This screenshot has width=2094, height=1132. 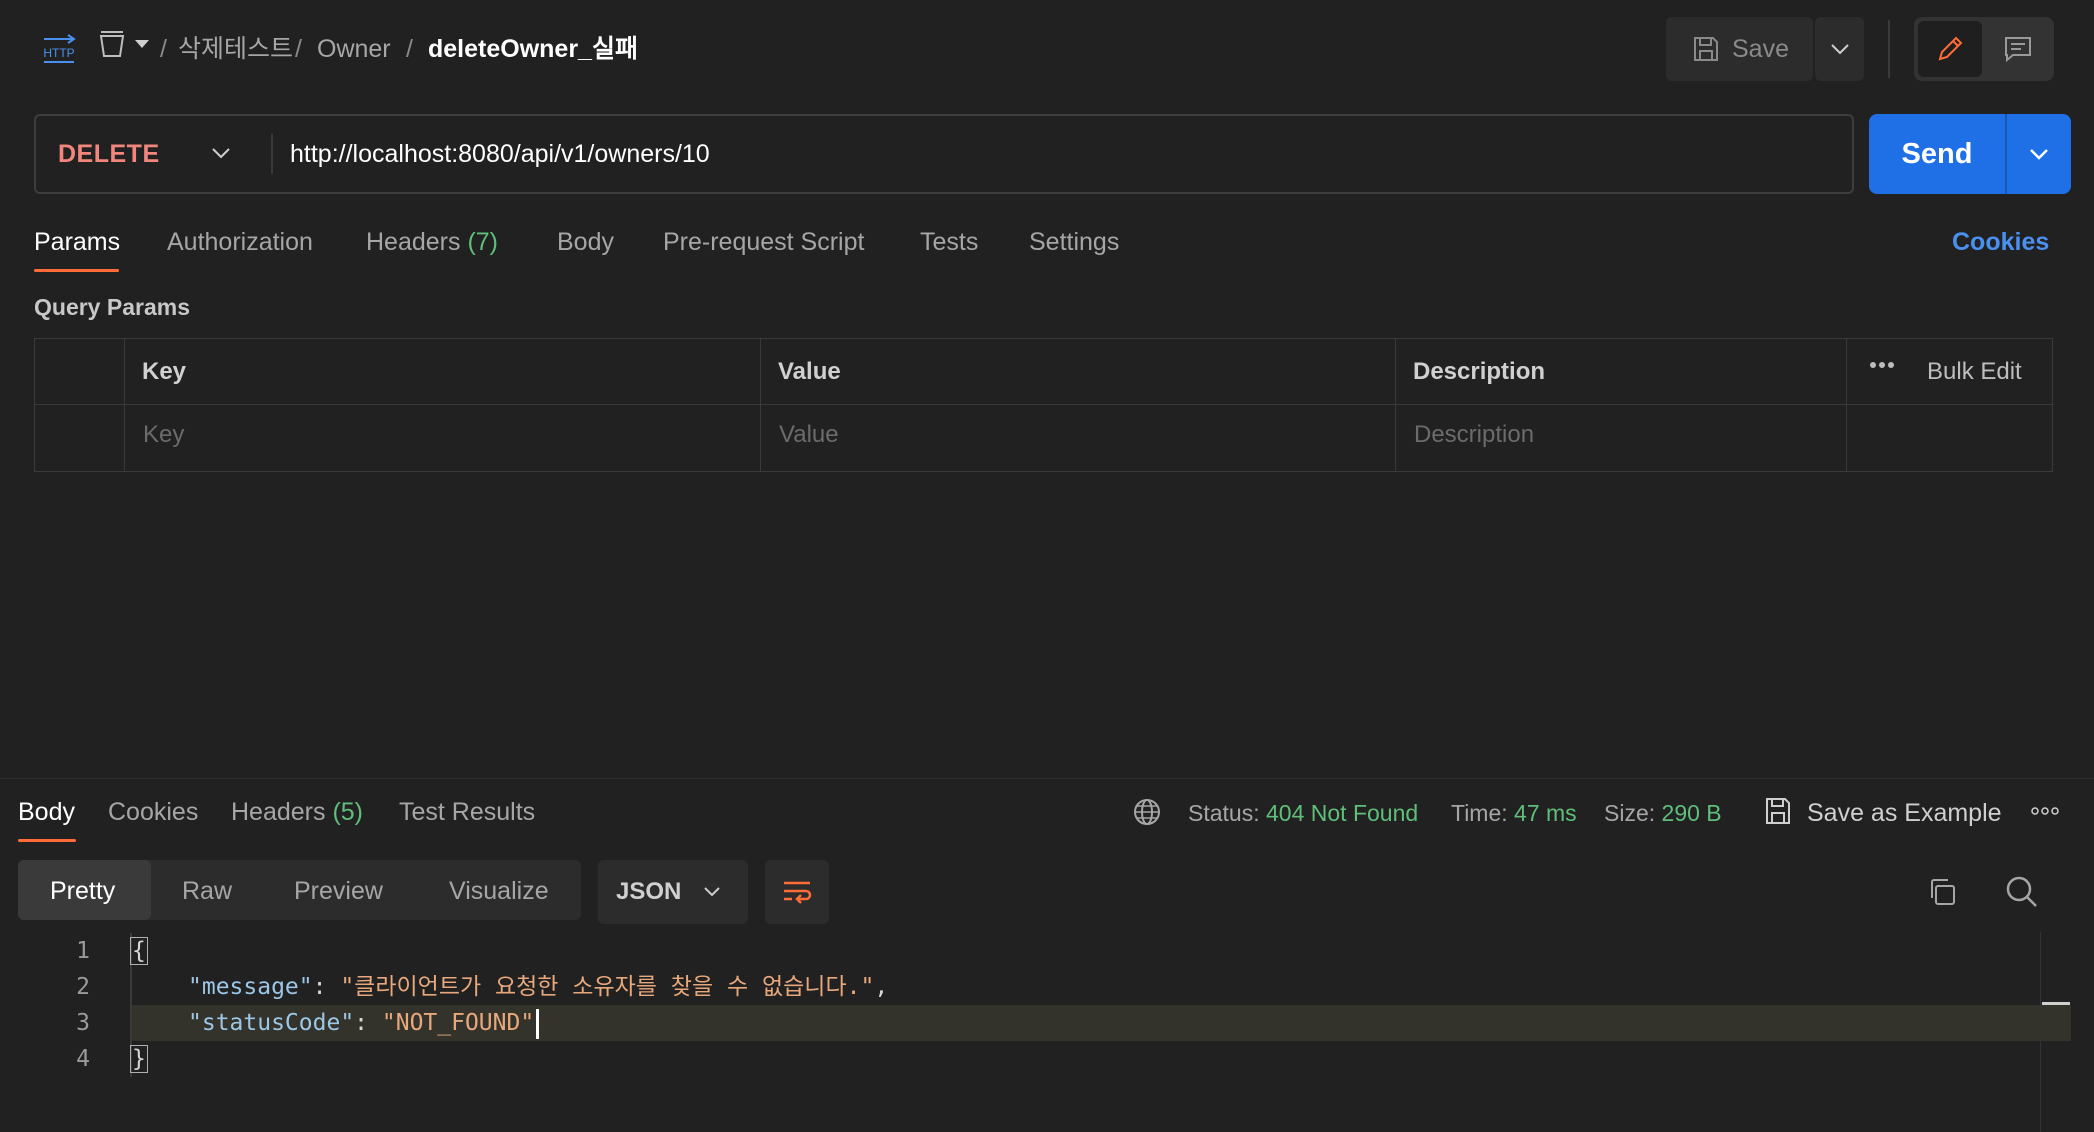 I want to click on url-input, so click(x=1060, y=154).